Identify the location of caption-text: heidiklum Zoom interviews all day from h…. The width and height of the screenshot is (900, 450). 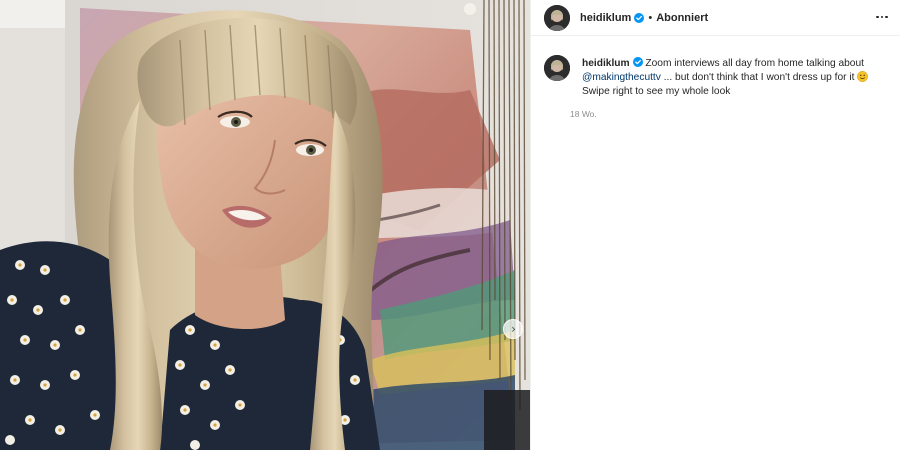
(734, 78).